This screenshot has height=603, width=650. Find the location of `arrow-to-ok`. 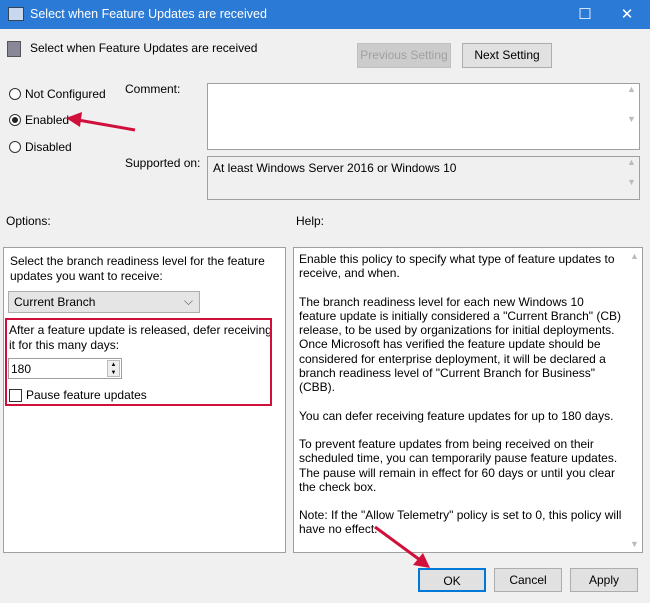

arrow-to-ok is located at coordinates (402, 546).